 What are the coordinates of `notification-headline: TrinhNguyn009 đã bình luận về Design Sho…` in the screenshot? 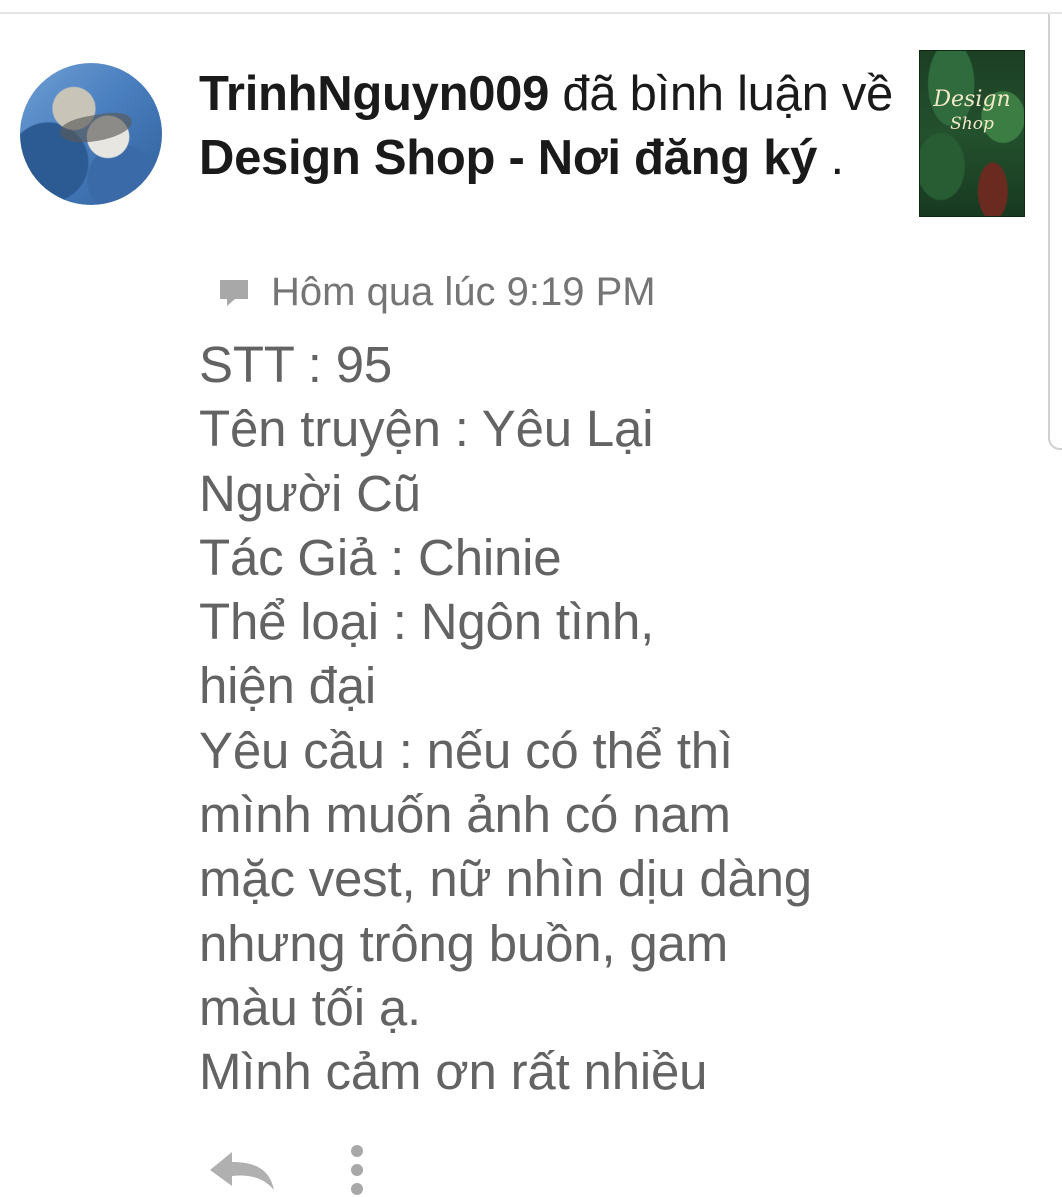 It's located at (549, 126).